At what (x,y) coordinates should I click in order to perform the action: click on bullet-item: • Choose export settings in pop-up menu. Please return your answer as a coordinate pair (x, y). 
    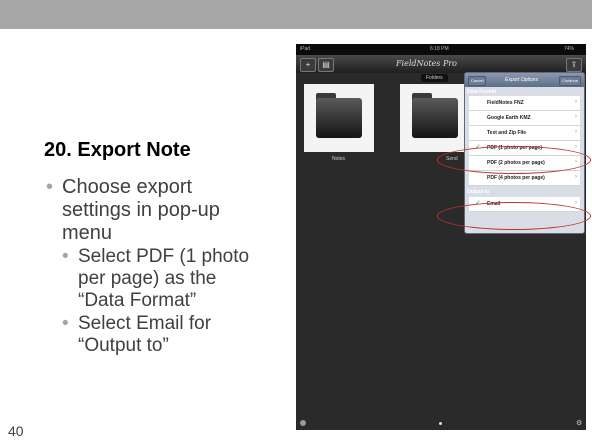
    Looking at the image, I should click on (156, 210).